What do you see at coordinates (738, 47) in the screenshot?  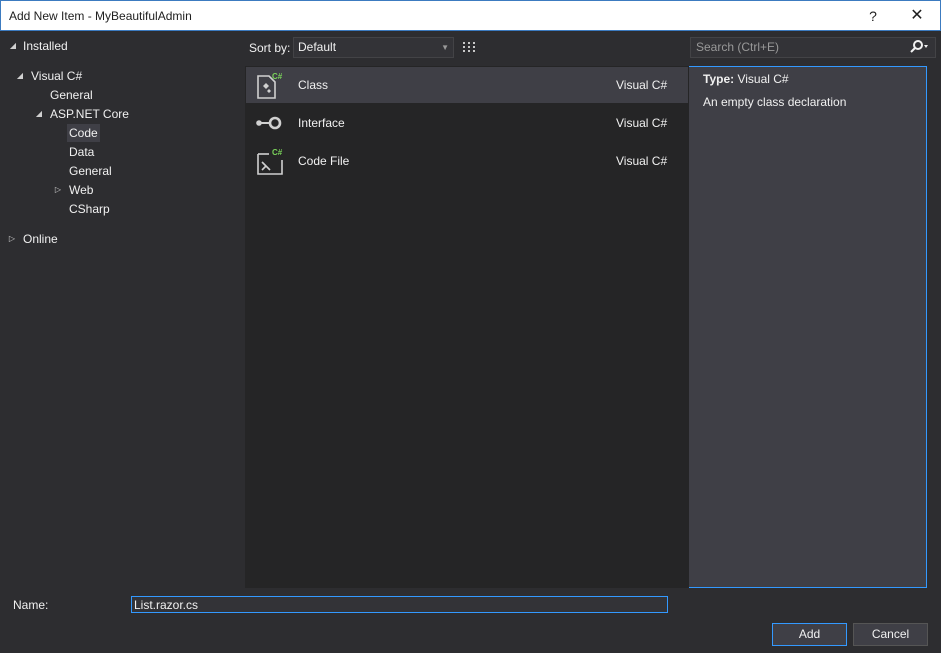 I see `search-placeholder: Search (Ctrl+E)` at bounding box center [738, 47].